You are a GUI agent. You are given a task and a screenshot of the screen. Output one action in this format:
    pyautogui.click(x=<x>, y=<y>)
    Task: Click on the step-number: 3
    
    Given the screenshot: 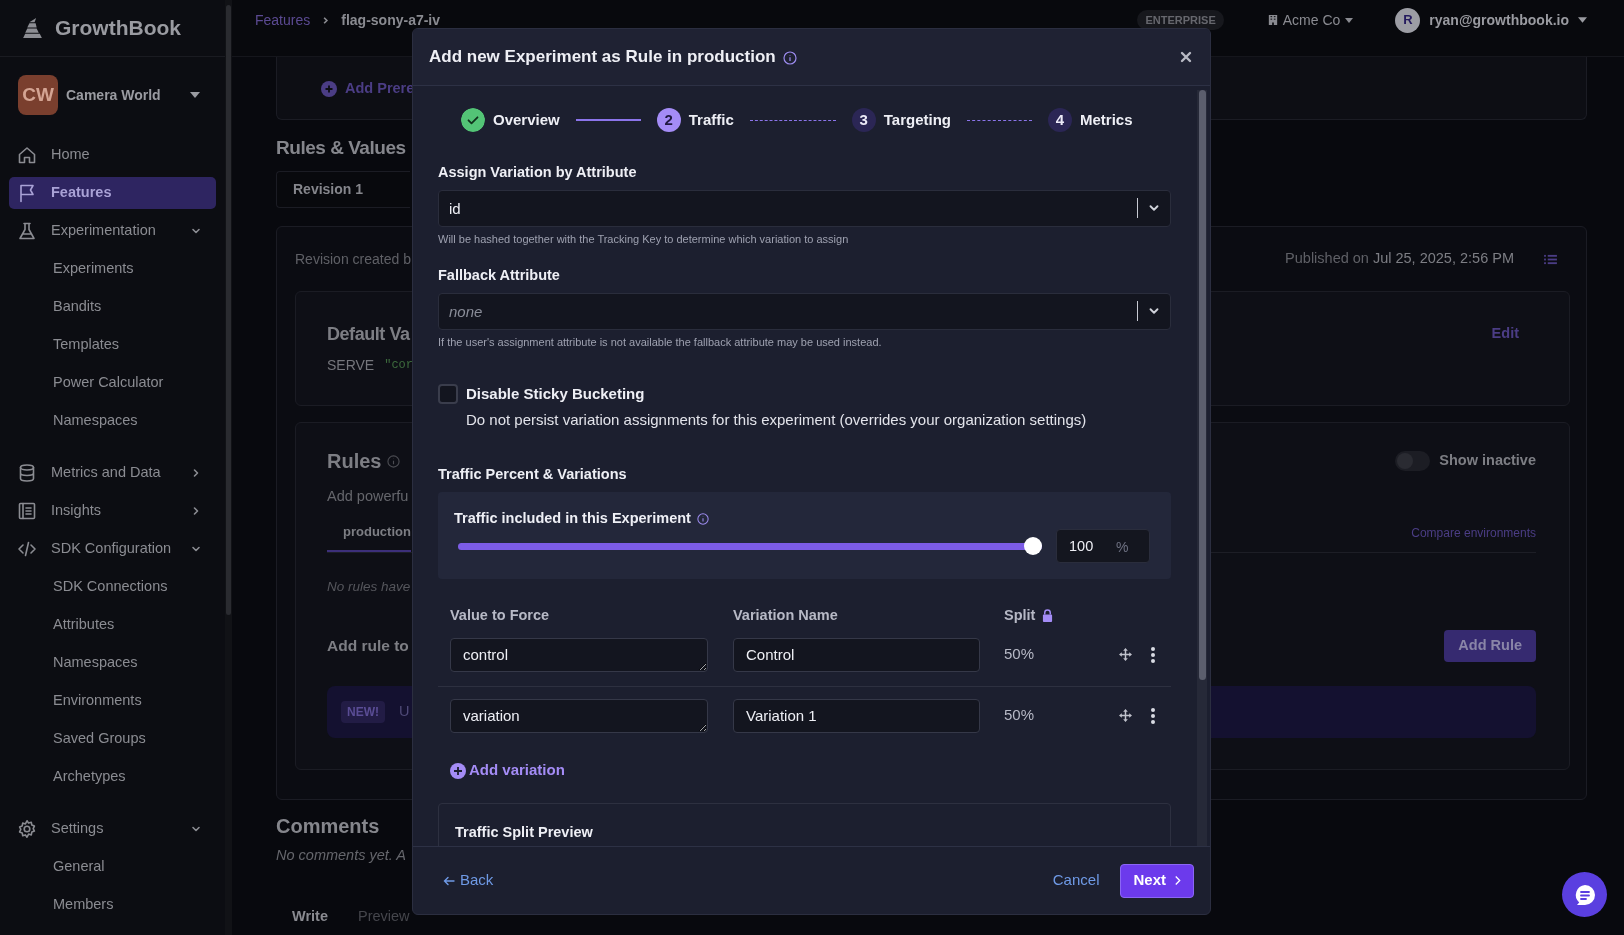 What is the action you would take?
    pyautogui.click(x=863, y=120)
    